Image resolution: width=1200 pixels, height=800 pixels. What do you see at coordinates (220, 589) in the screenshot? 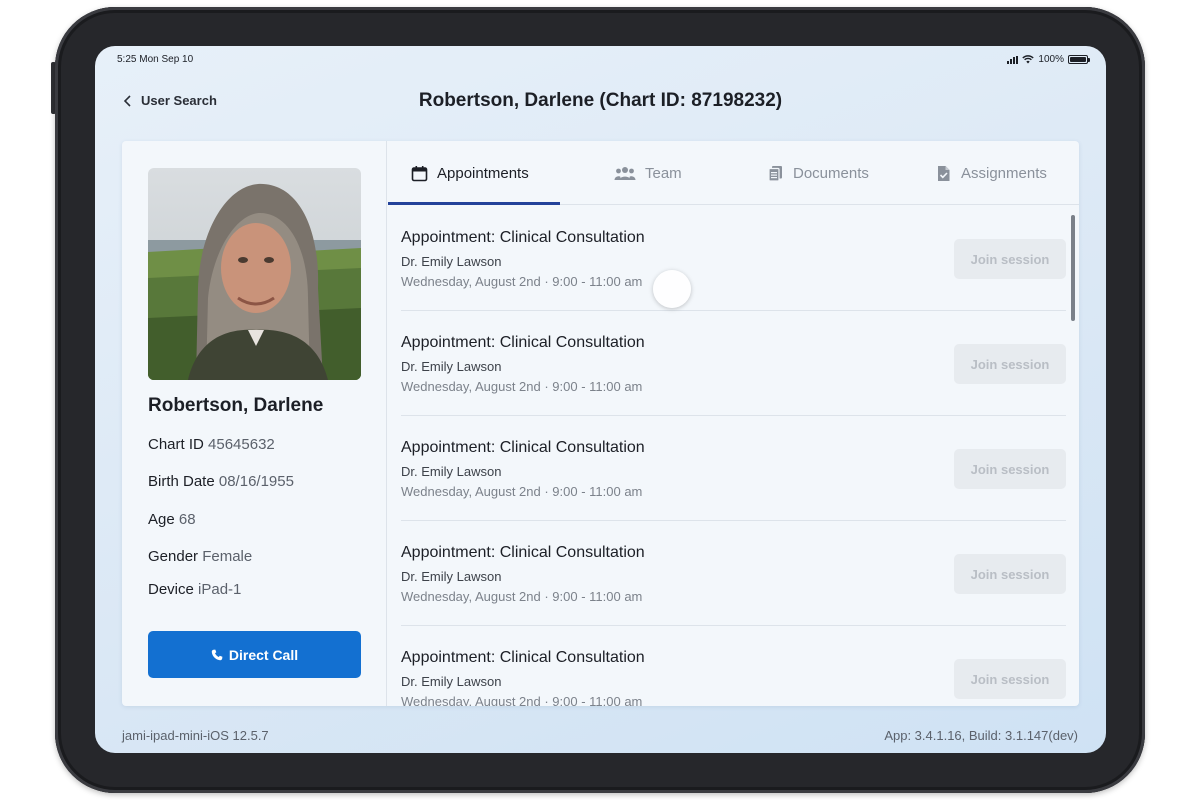
I see `field-value: iPad-1` at bounding box center [220, 589].